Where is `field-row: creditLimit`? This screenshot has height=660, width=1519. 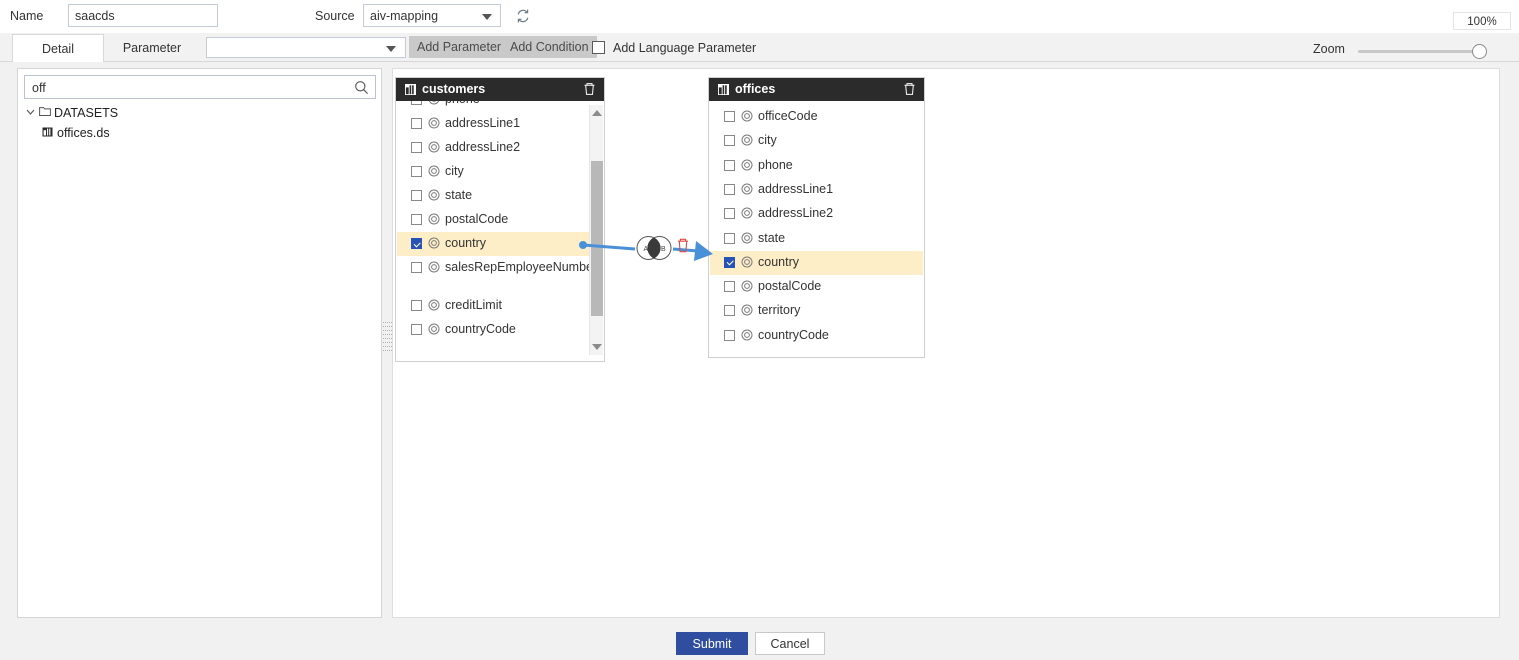
field-row: creditLimit is located at coordinates (500, 306).